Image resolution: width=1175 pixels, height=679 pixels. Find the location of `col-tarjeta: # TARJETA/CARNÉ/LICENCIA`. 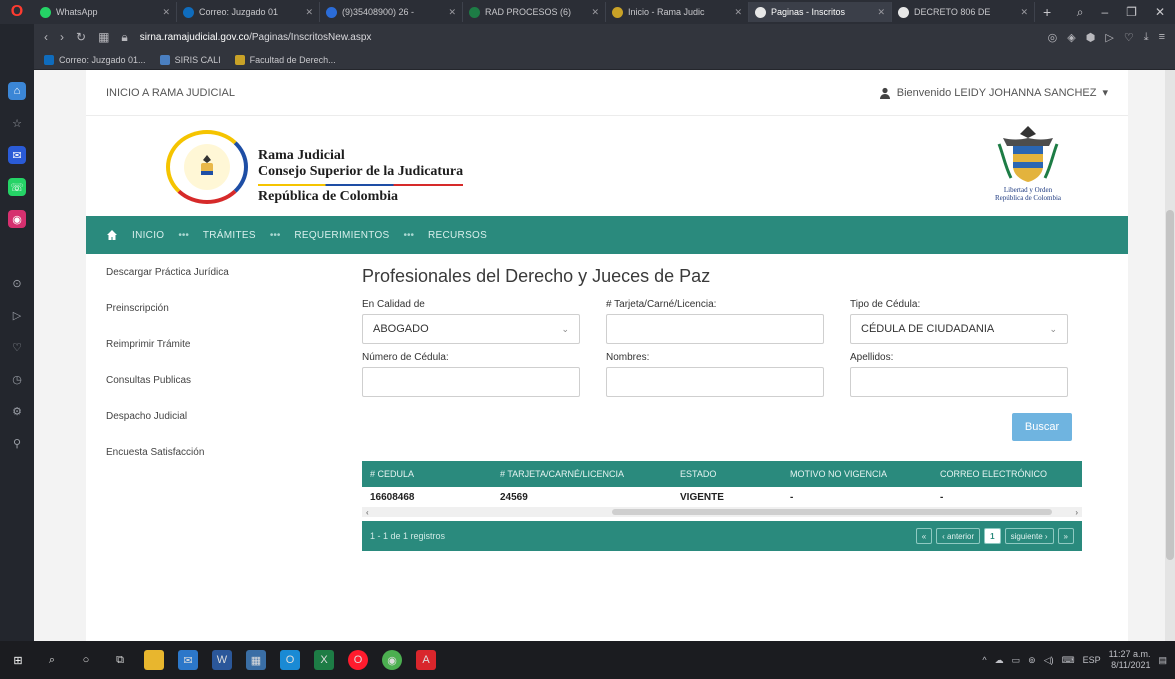

col-tarjeta: # TARJETA/CARNÉ/LICENCIA is located at coordinates (590, 474).